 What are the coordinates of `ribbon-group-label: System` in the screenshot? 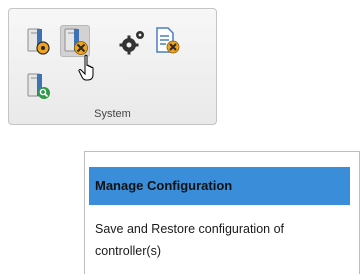 It's located at (112, 114).